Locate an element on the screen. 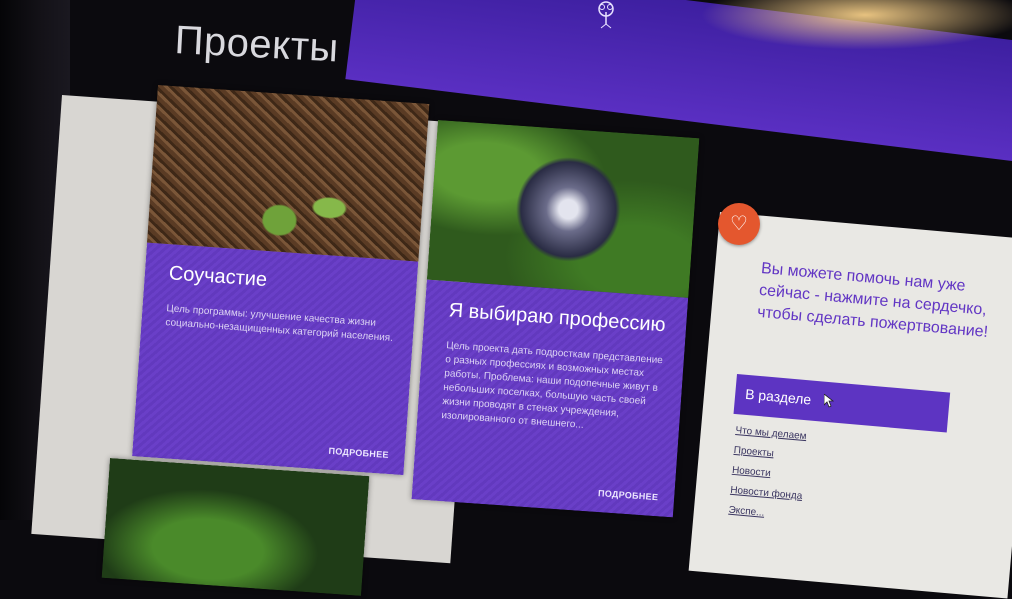 The image size is (1012, 599). card-title: Я выбираю профессию is located at coordinates (557, 318).